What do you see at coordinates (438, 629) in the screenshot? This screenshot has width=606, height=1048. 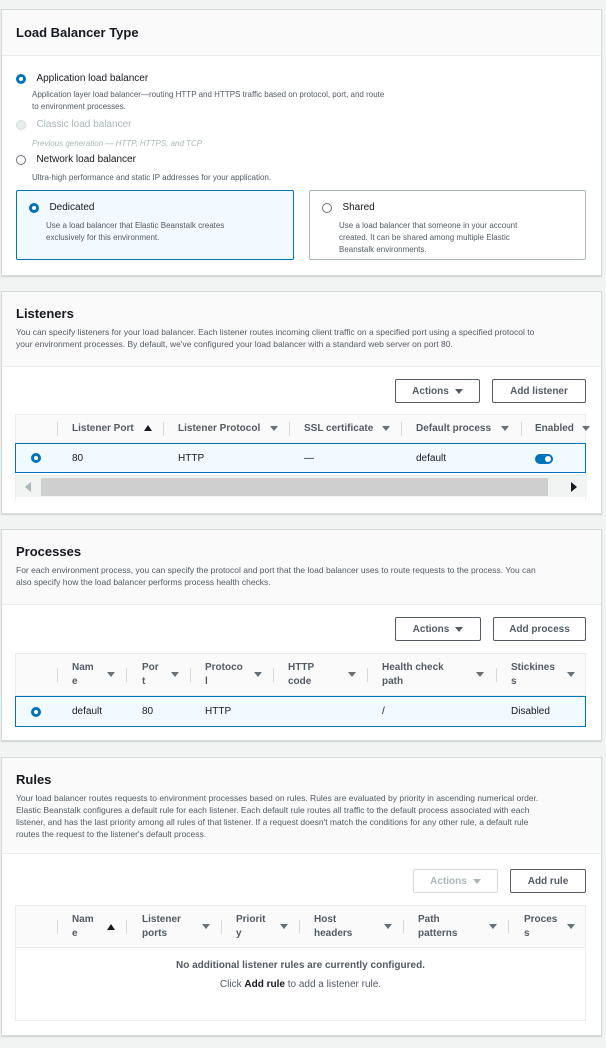 I see `processes-actions-button: Actions` at bounding box center [438, 629].